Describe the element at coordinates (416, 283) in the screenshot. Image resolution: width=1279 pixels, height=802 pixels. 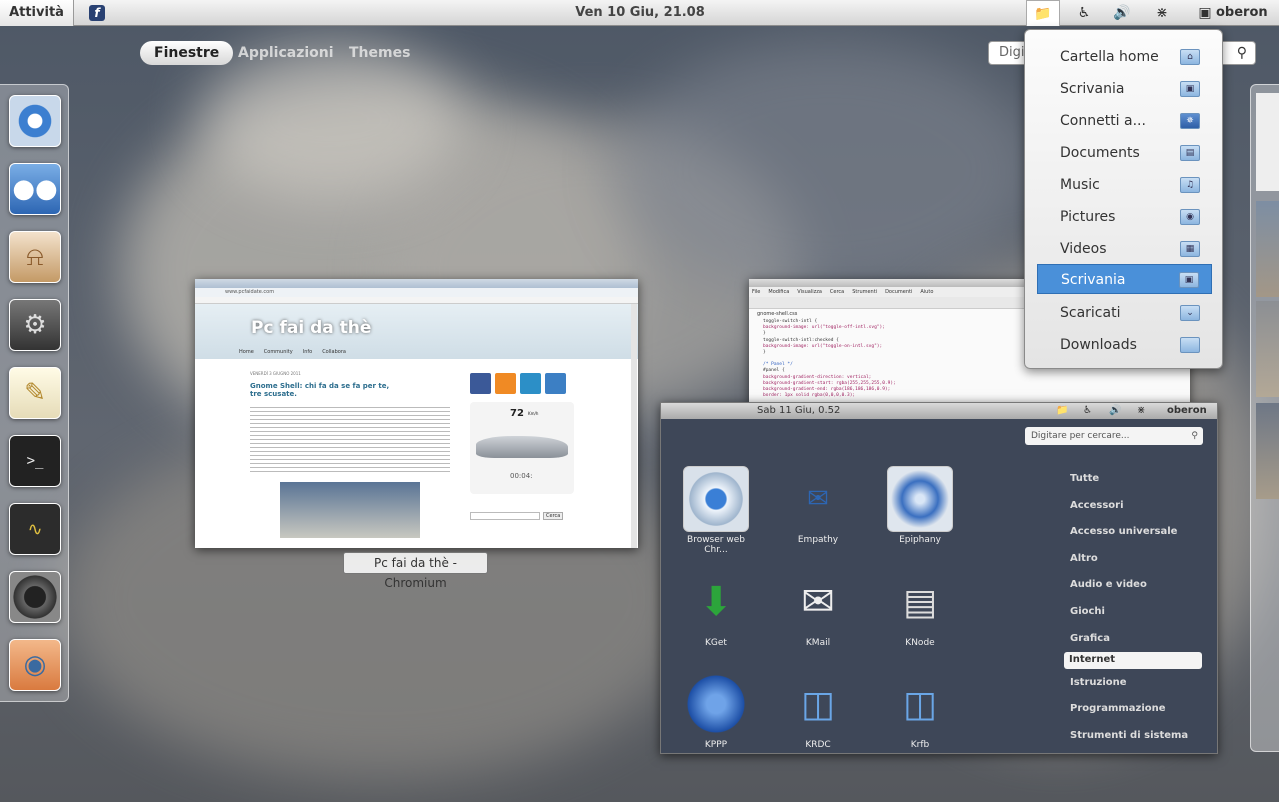
I see `chromium-tabstrip` at that location.